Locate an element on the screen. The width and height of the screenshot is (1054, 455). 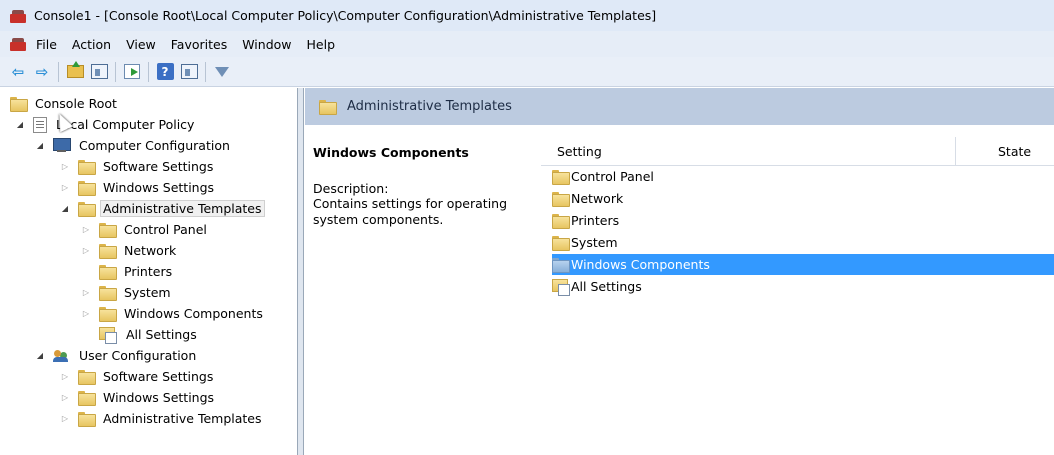
list-item-printers: Printers is located at coordinates (803, 220).